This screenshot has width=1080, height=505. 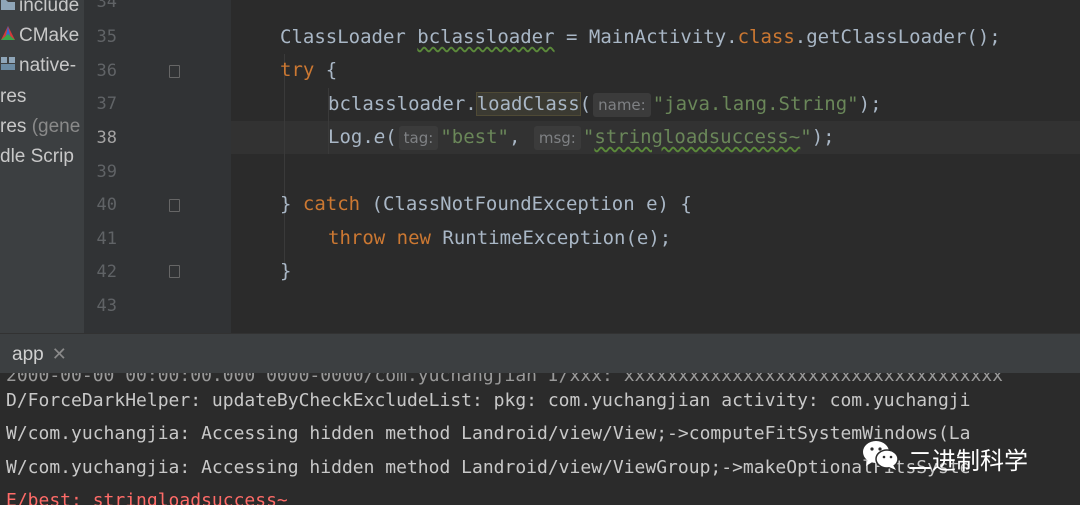 I want to click on run-toolwindow-header: app ✕, so click(x=540, y=353).